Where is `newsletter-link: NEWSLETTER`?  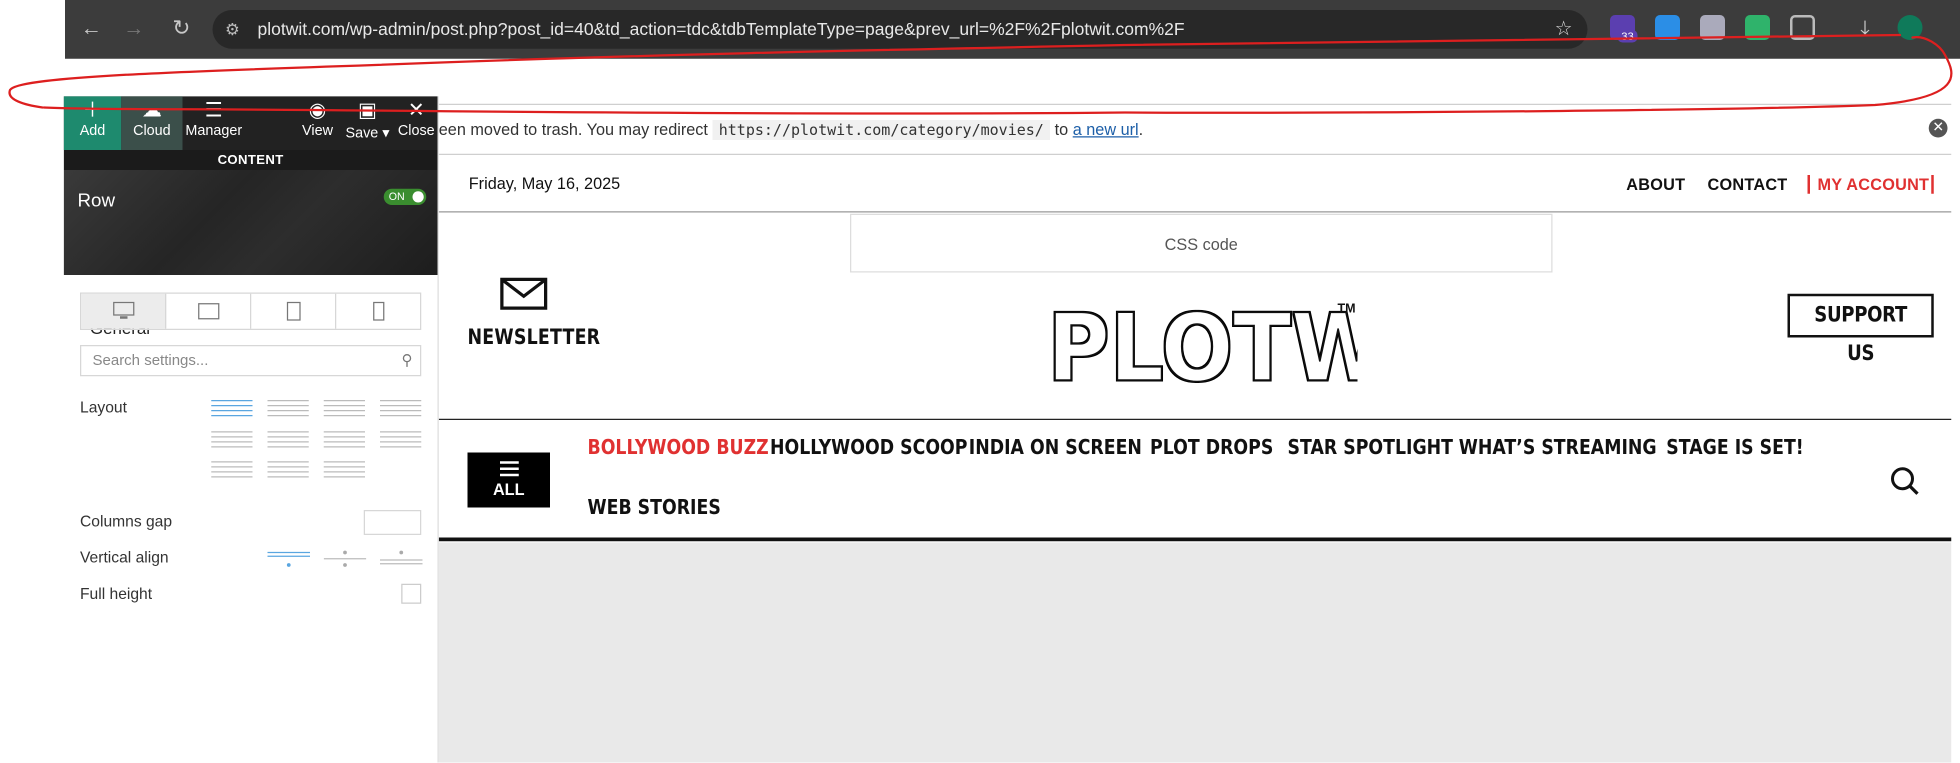 newsletter-link: NEWSLETTER is located at coordinates (534, 337).